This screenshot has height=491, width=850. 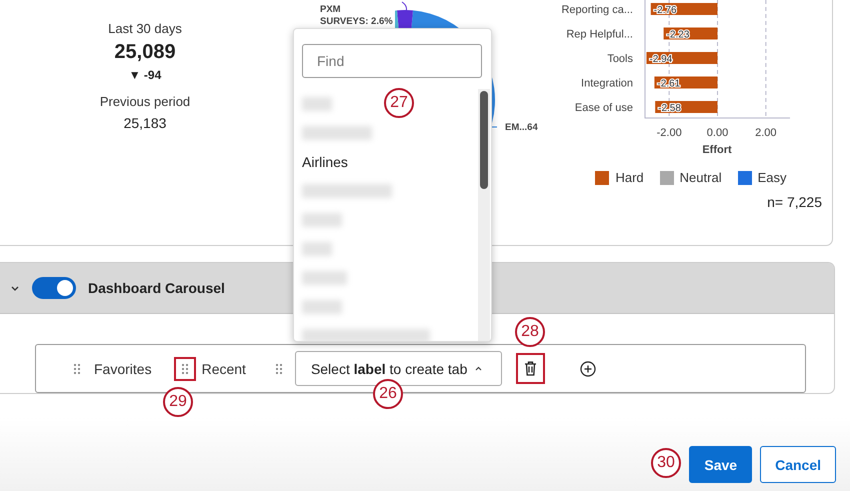 What do you see at coordinates (224, 368) in the screenshot?
I see `tab-label: Recent` at bounding box center [224, 368].